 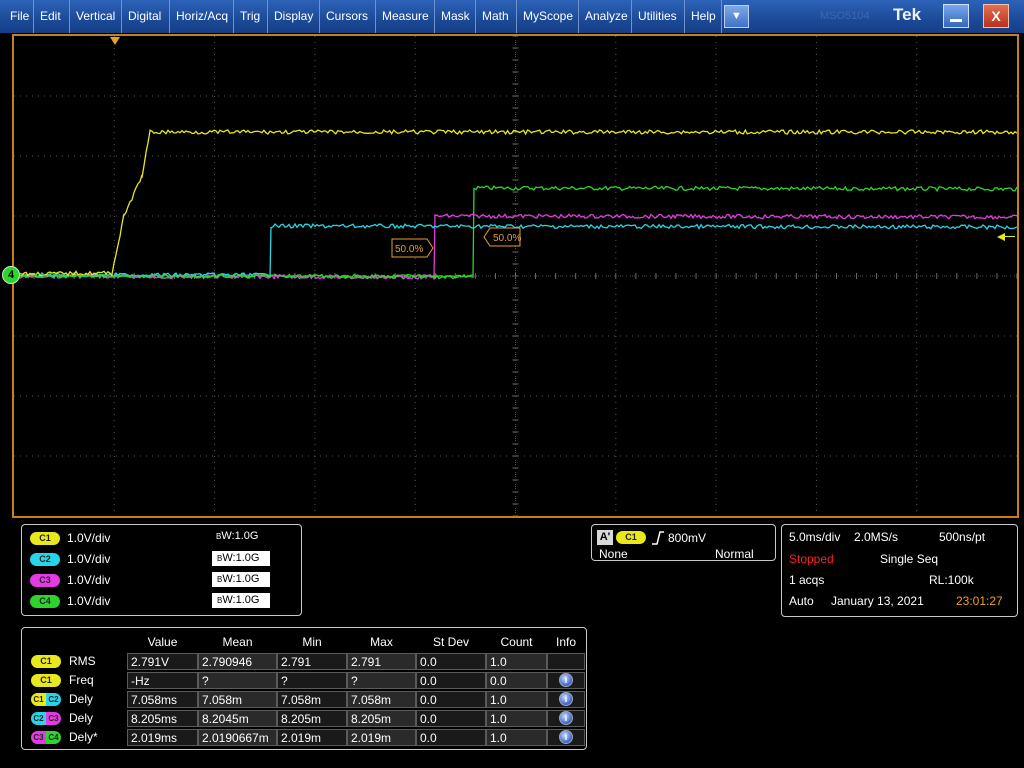 I want to click on cursor-label-1-text: 50.0%, so click(x=409, y=249).